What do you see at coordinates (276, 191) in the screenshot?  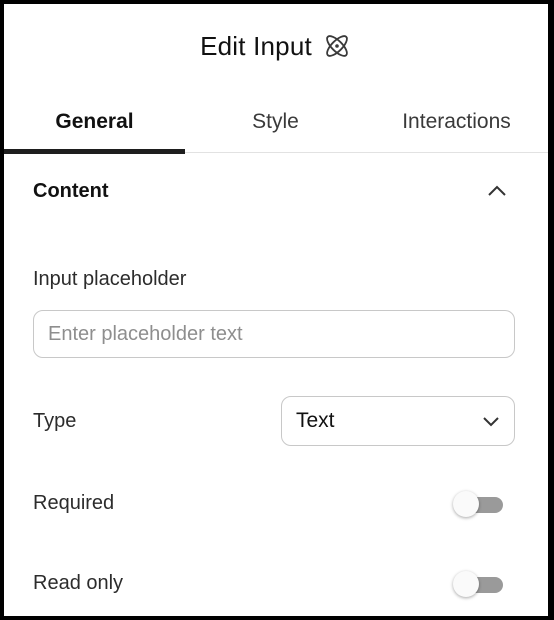 I see `content-section-header: Content` at bounding box center [276, 191].